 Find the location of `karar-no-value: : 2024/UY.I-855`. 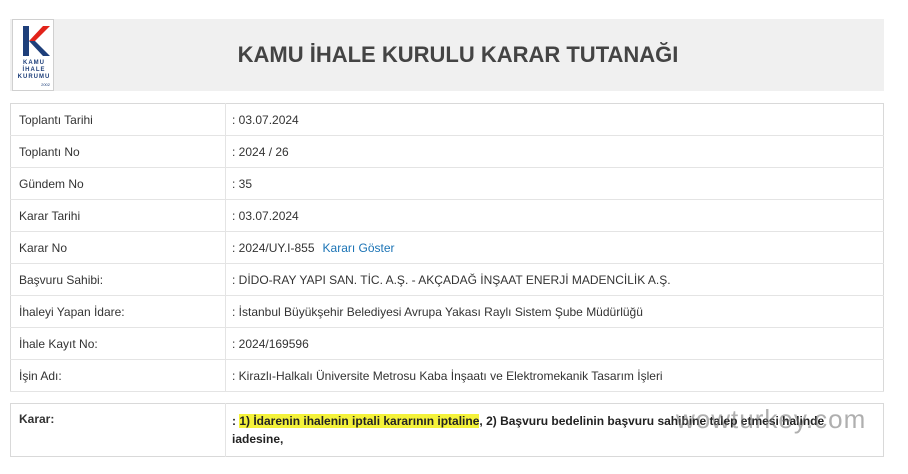

karar-no-value: : 2024/UY.I-855 is located at coordinates (273, 247).